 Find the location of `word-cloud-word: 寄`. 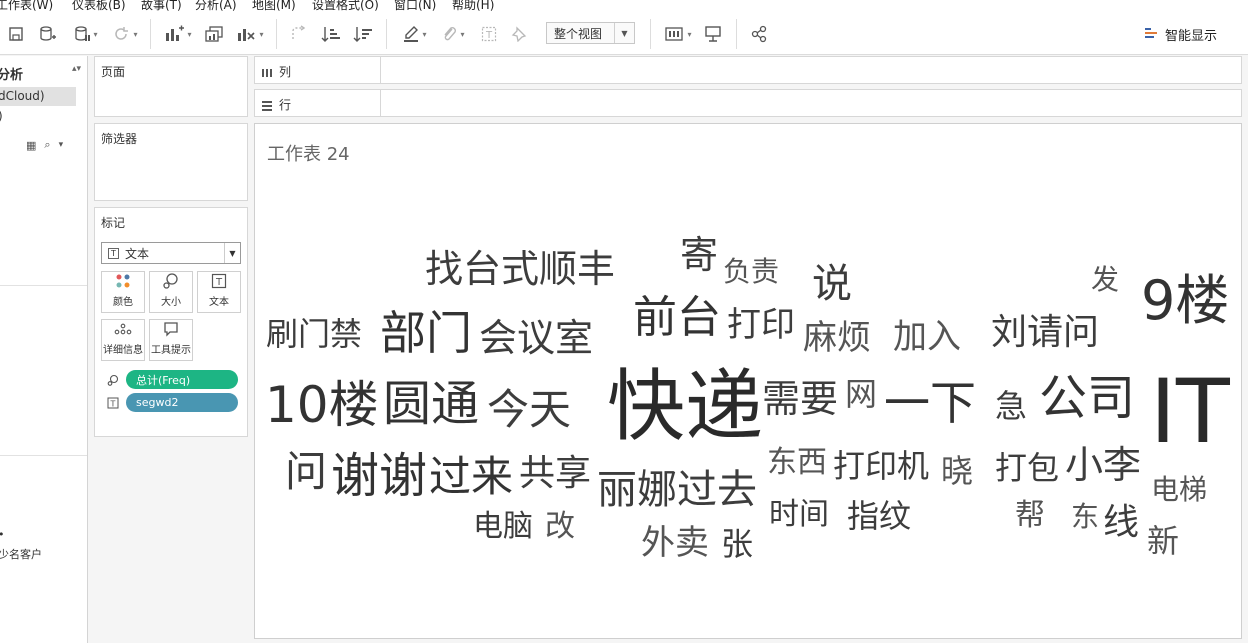

word-cloud-word: 寄 is located at coordinates (699, 255).